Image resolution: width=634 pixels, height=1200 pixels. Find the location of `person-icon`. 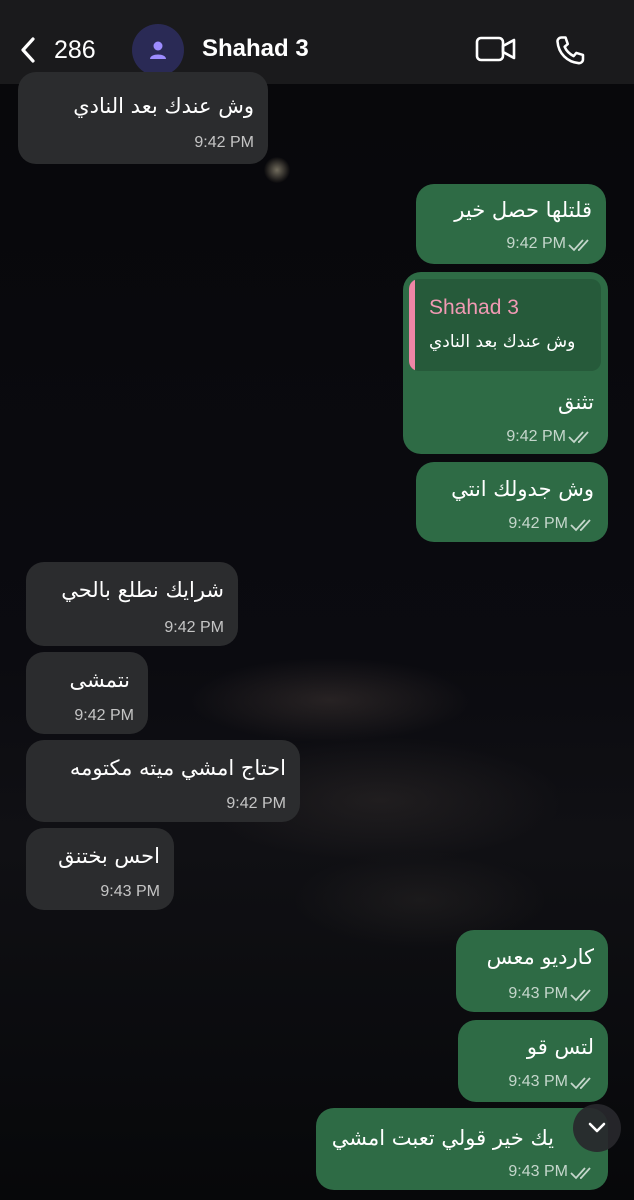

person-icon is located at coordinates (158, 50).